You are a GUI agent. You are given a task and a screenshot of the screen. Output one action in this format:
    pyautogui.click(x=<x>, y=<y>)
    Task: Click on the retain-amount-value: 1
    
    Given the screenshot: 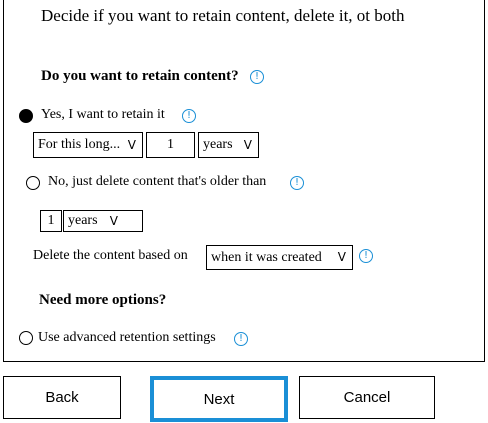 What is the action you would take?
    pyautogui.click(x=170, y=144)
    